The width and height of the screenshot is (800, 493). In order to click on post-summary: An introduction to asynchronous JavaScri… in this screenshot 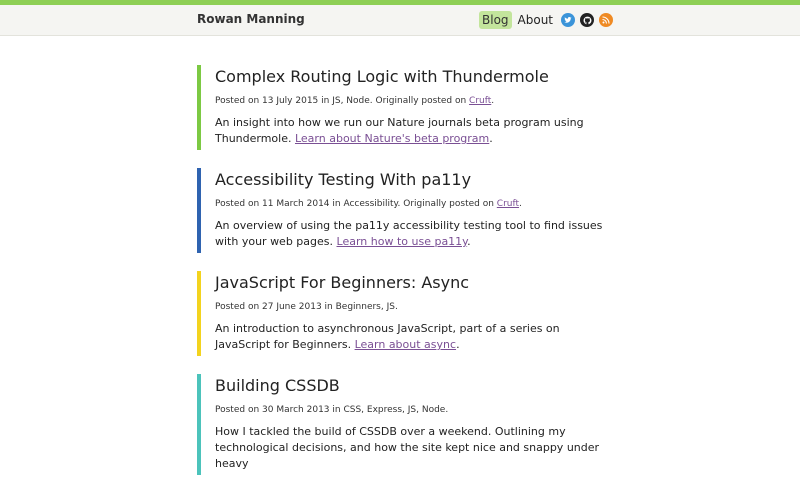, I will do `click(411, 338)`.